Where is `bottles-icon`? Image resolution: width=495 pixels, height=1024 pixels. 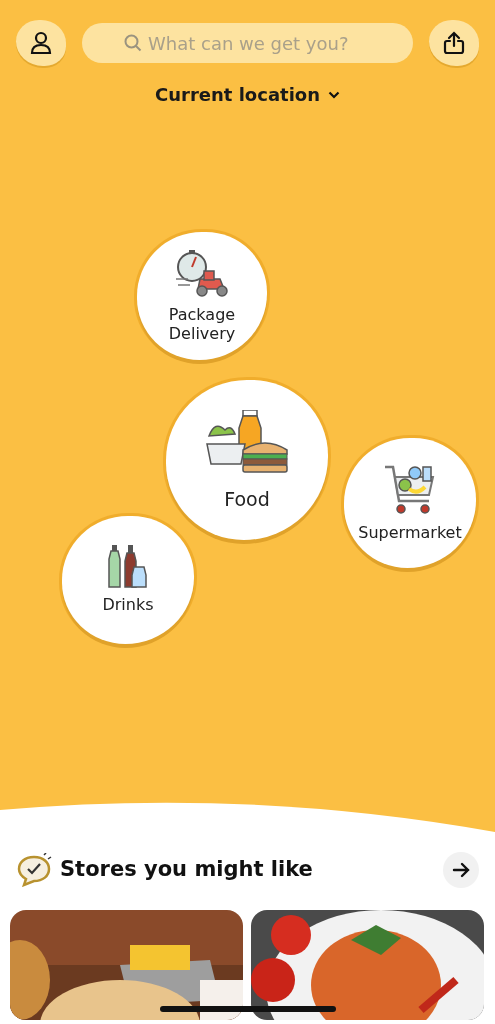
bottles-icon is located at coordinates (128, 567).